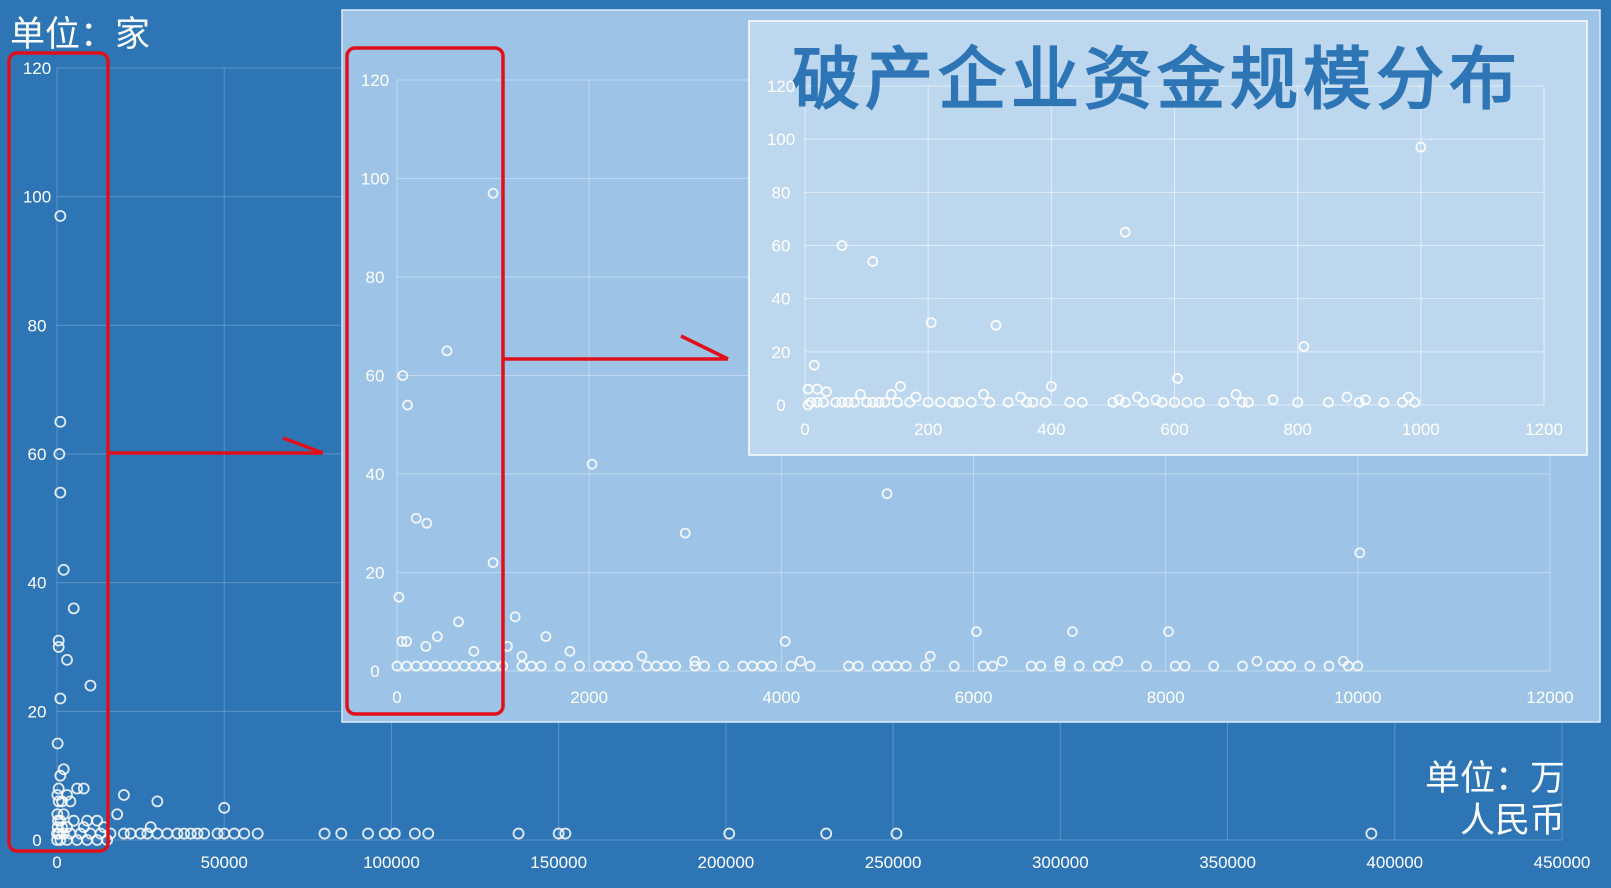 The height and width of the screenshot is (888, 1611). What do you see at coordinates (1357, 697) in the screenshot?
I see `inset1-x-tick-label: 10000` at bounding box center [1357, 697].